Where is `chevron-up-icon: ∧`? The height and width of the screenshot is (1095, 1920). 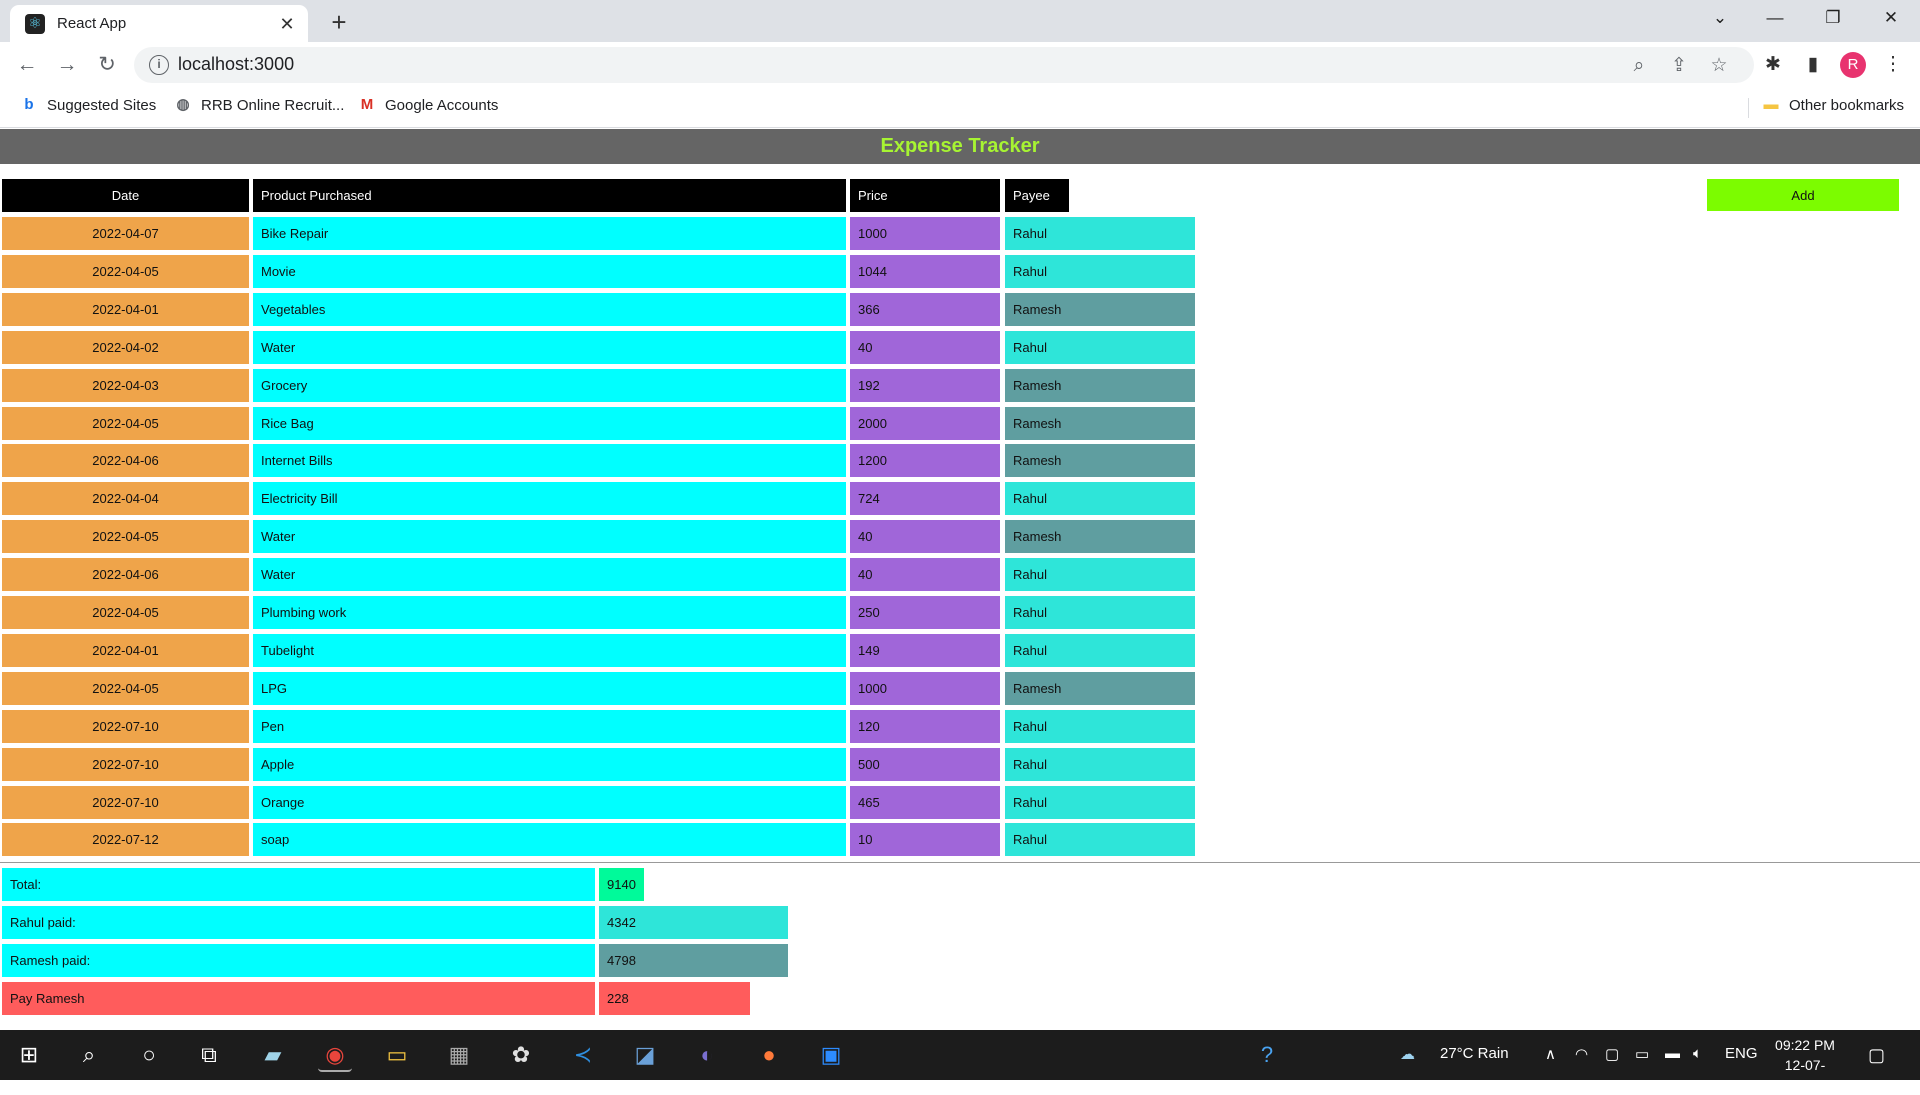
chevron-up-icon: ∧ is located at coordinates (1550, 1054).